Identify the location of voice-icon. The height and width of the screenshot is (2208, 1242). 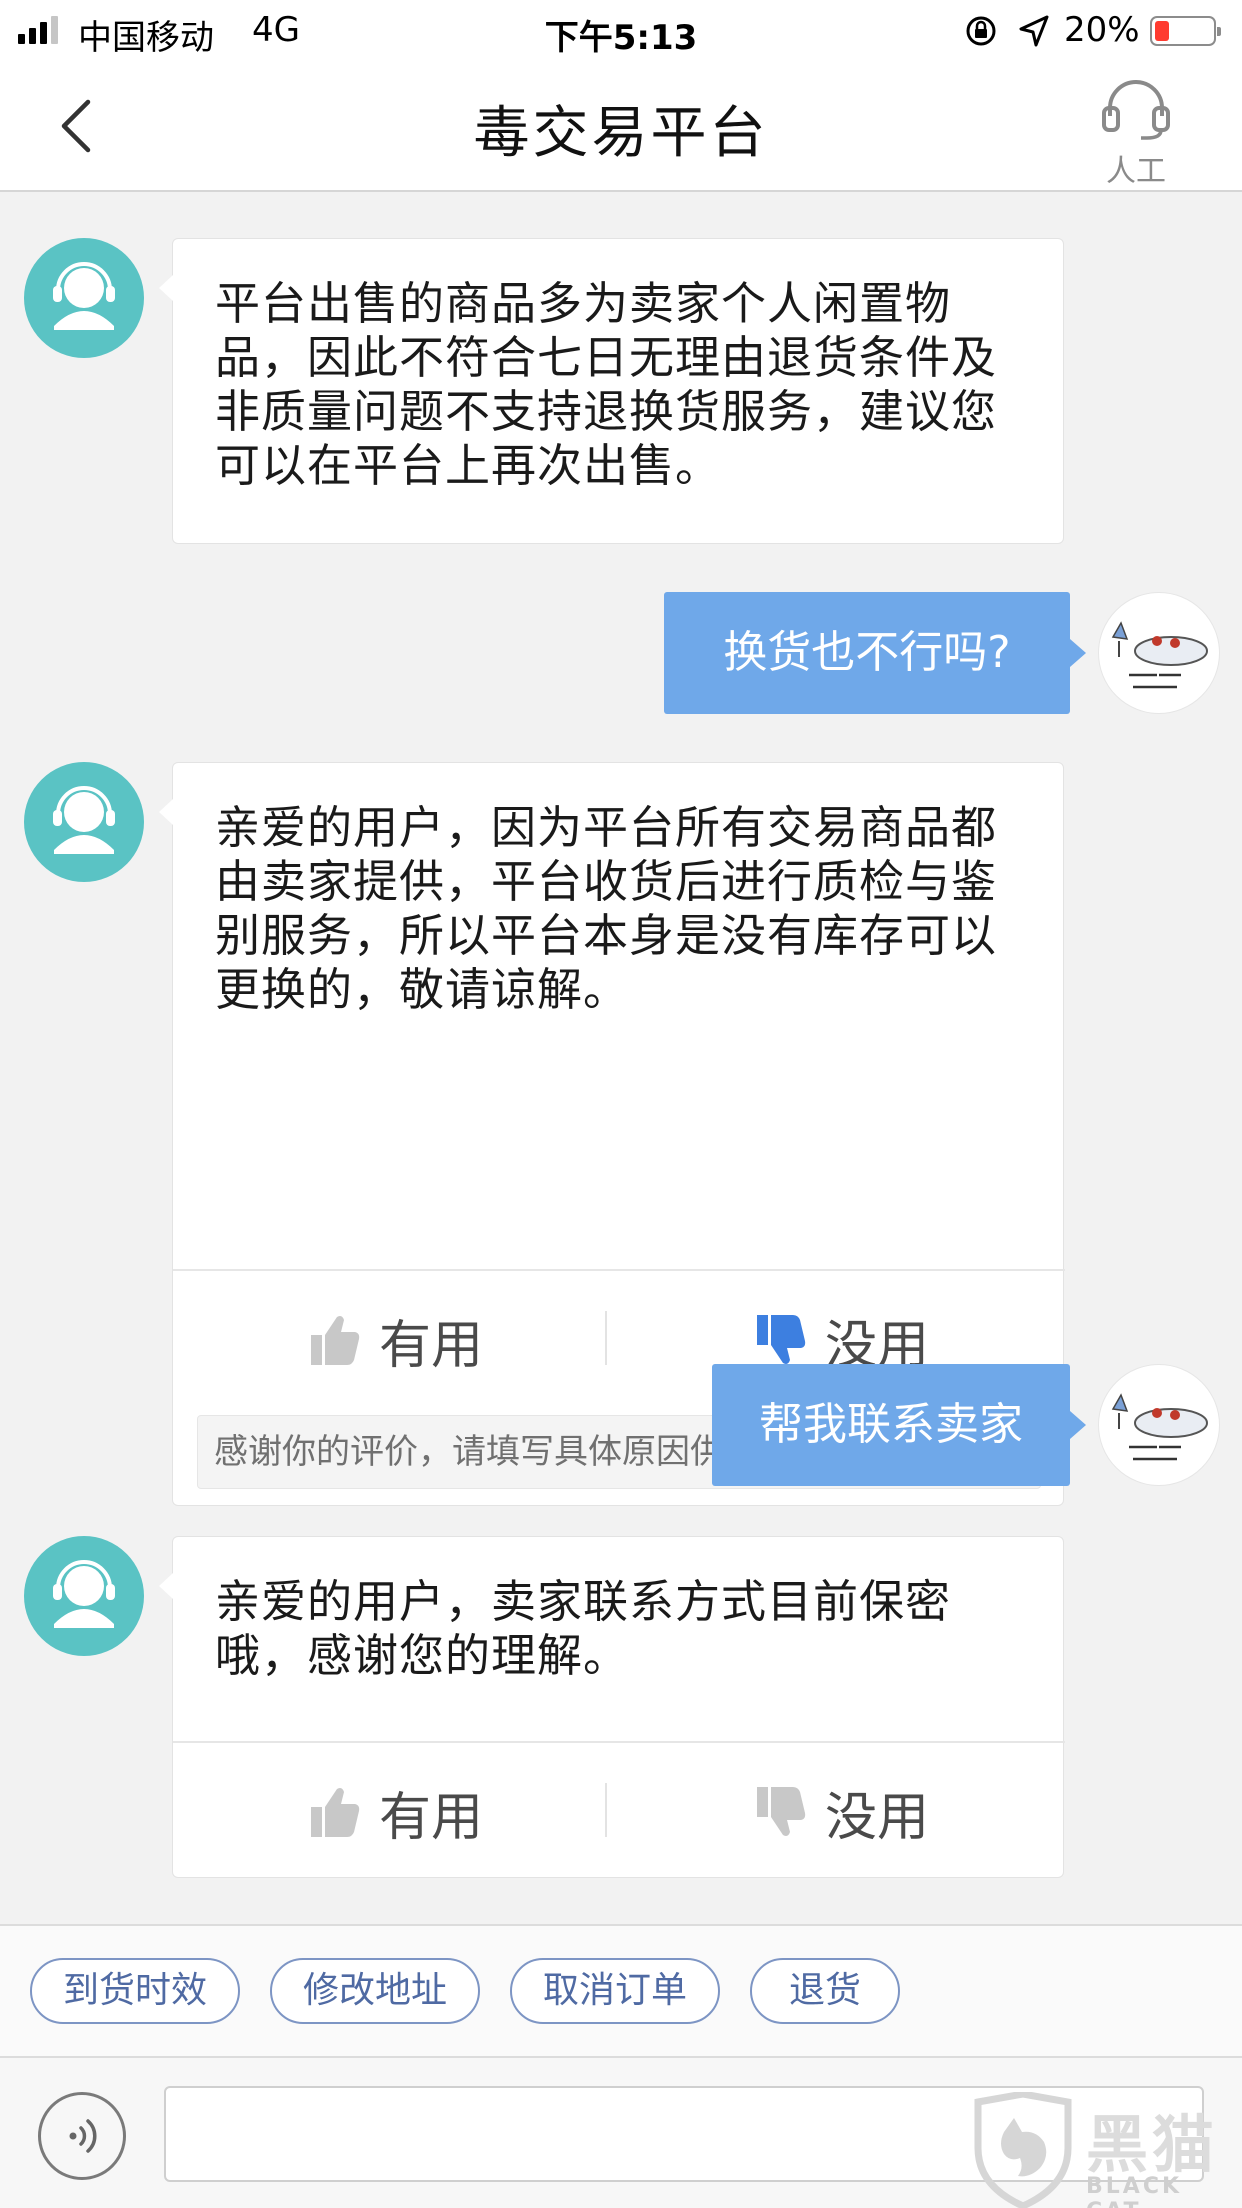
(83, 2136).